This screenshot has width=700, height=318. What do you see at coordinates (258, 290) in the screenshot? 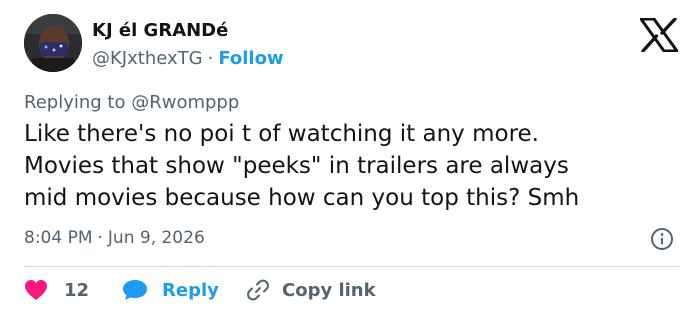
I see `link-icon` at bounding box center [258, 290].